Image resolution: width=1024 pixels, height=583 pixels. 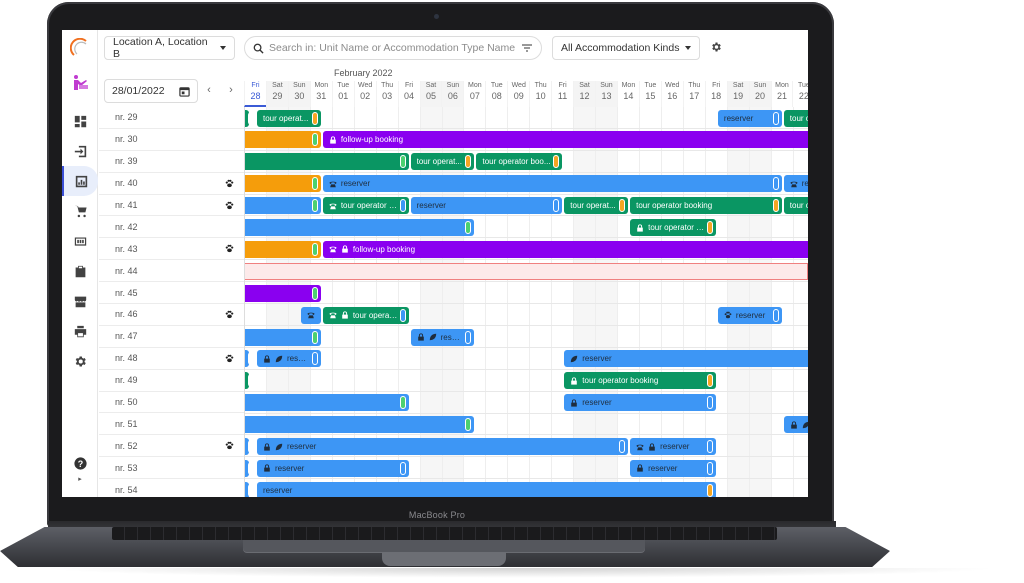 I want to click on day-column-header: Tue 22, so click(x=800, y=94).